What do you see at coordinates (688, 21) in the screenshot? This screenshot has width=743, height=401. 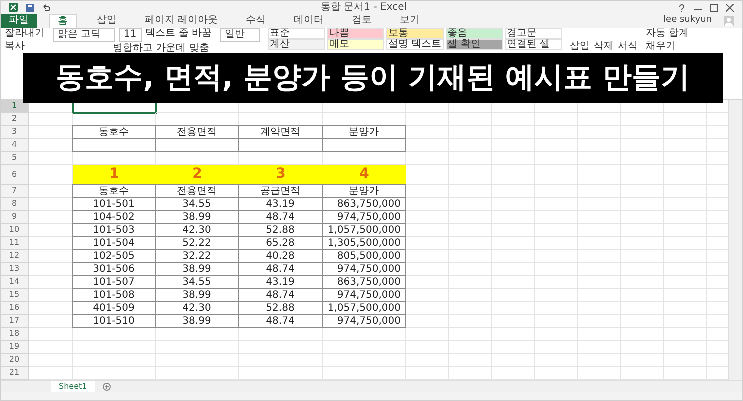 I see `user-name: lee sukyun` at bounding box center [688, 21].